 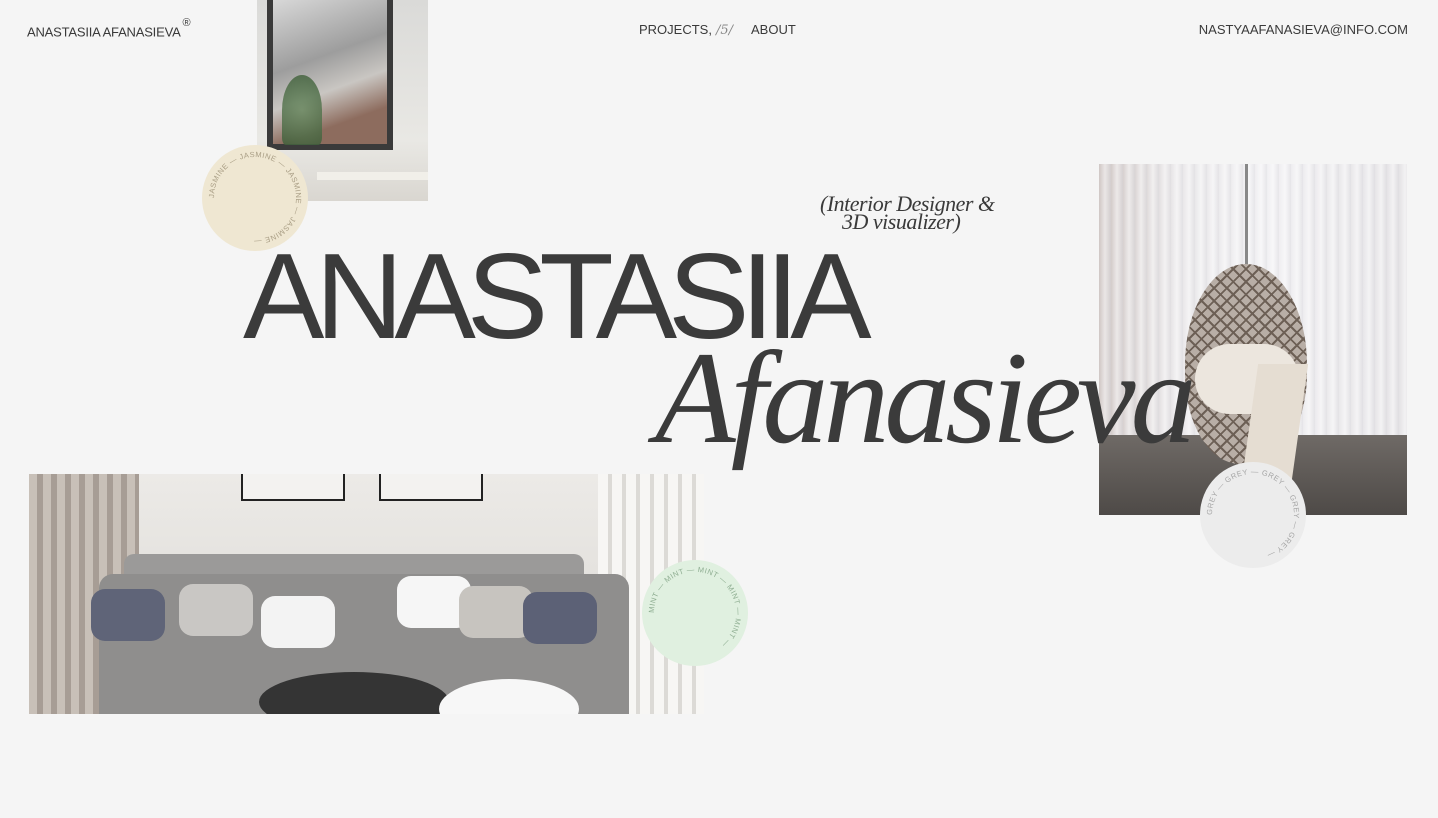 What do you see at coordinates (1303, 29) in the screenshot?
I see `email-link: NASTYAAFANASIEVA@INFO.COM` at bounding box center [1303, 29].